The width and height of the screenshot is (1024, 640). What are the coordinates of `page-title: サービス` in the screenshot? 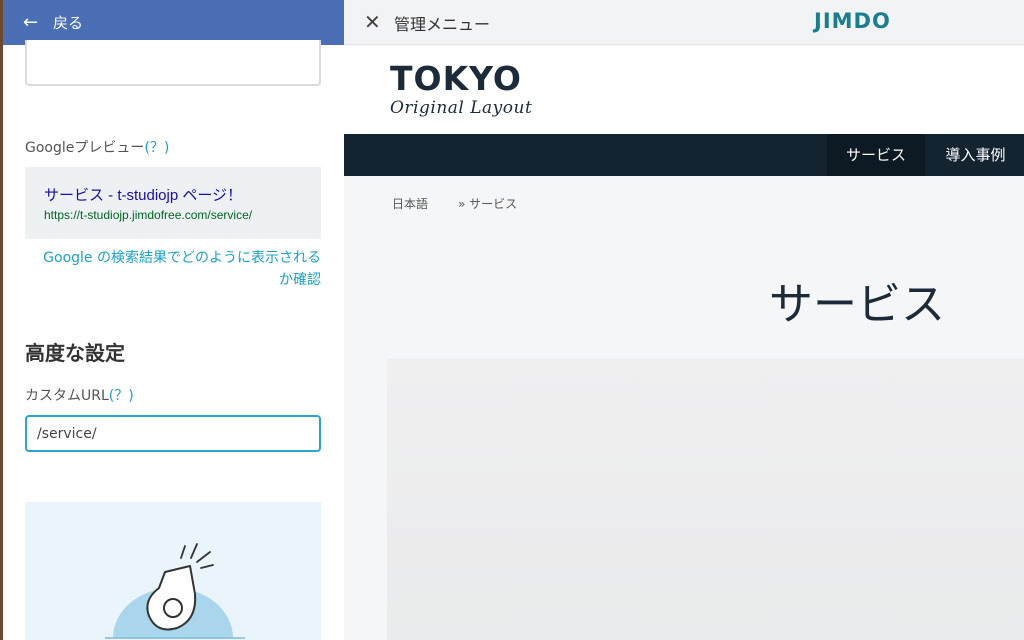 It's located at (857, 304).